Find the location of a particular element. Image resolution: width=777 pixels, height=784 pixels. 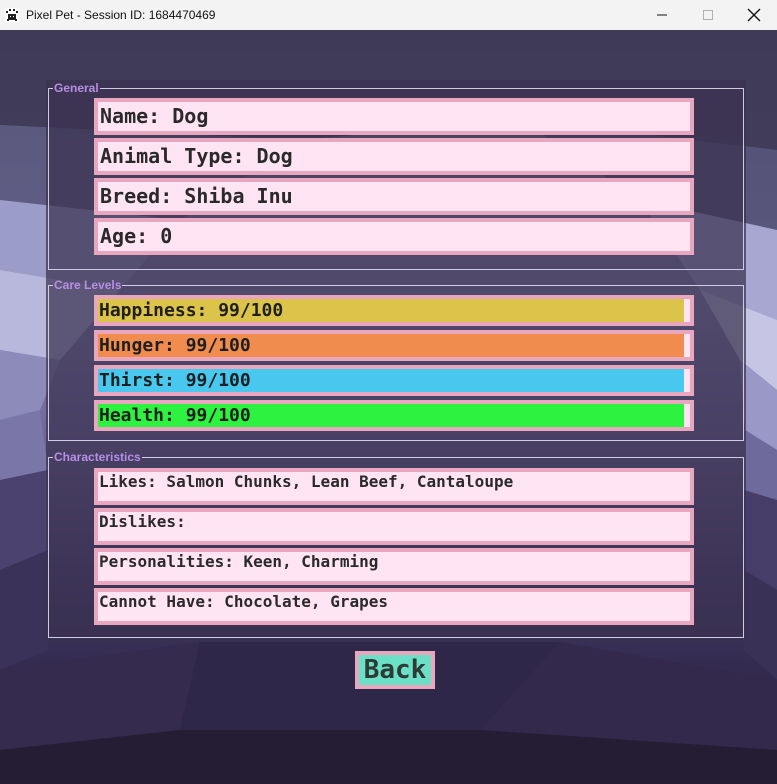

maximize-icon is located at coordinates (708, 15).